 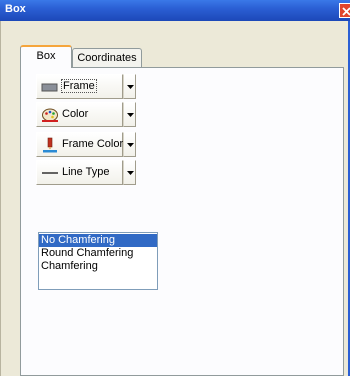 What do you see at coordinates (98, 240) in the screenshot?
I see `list-item: No Chamfering` at bounding box center [98, 240].